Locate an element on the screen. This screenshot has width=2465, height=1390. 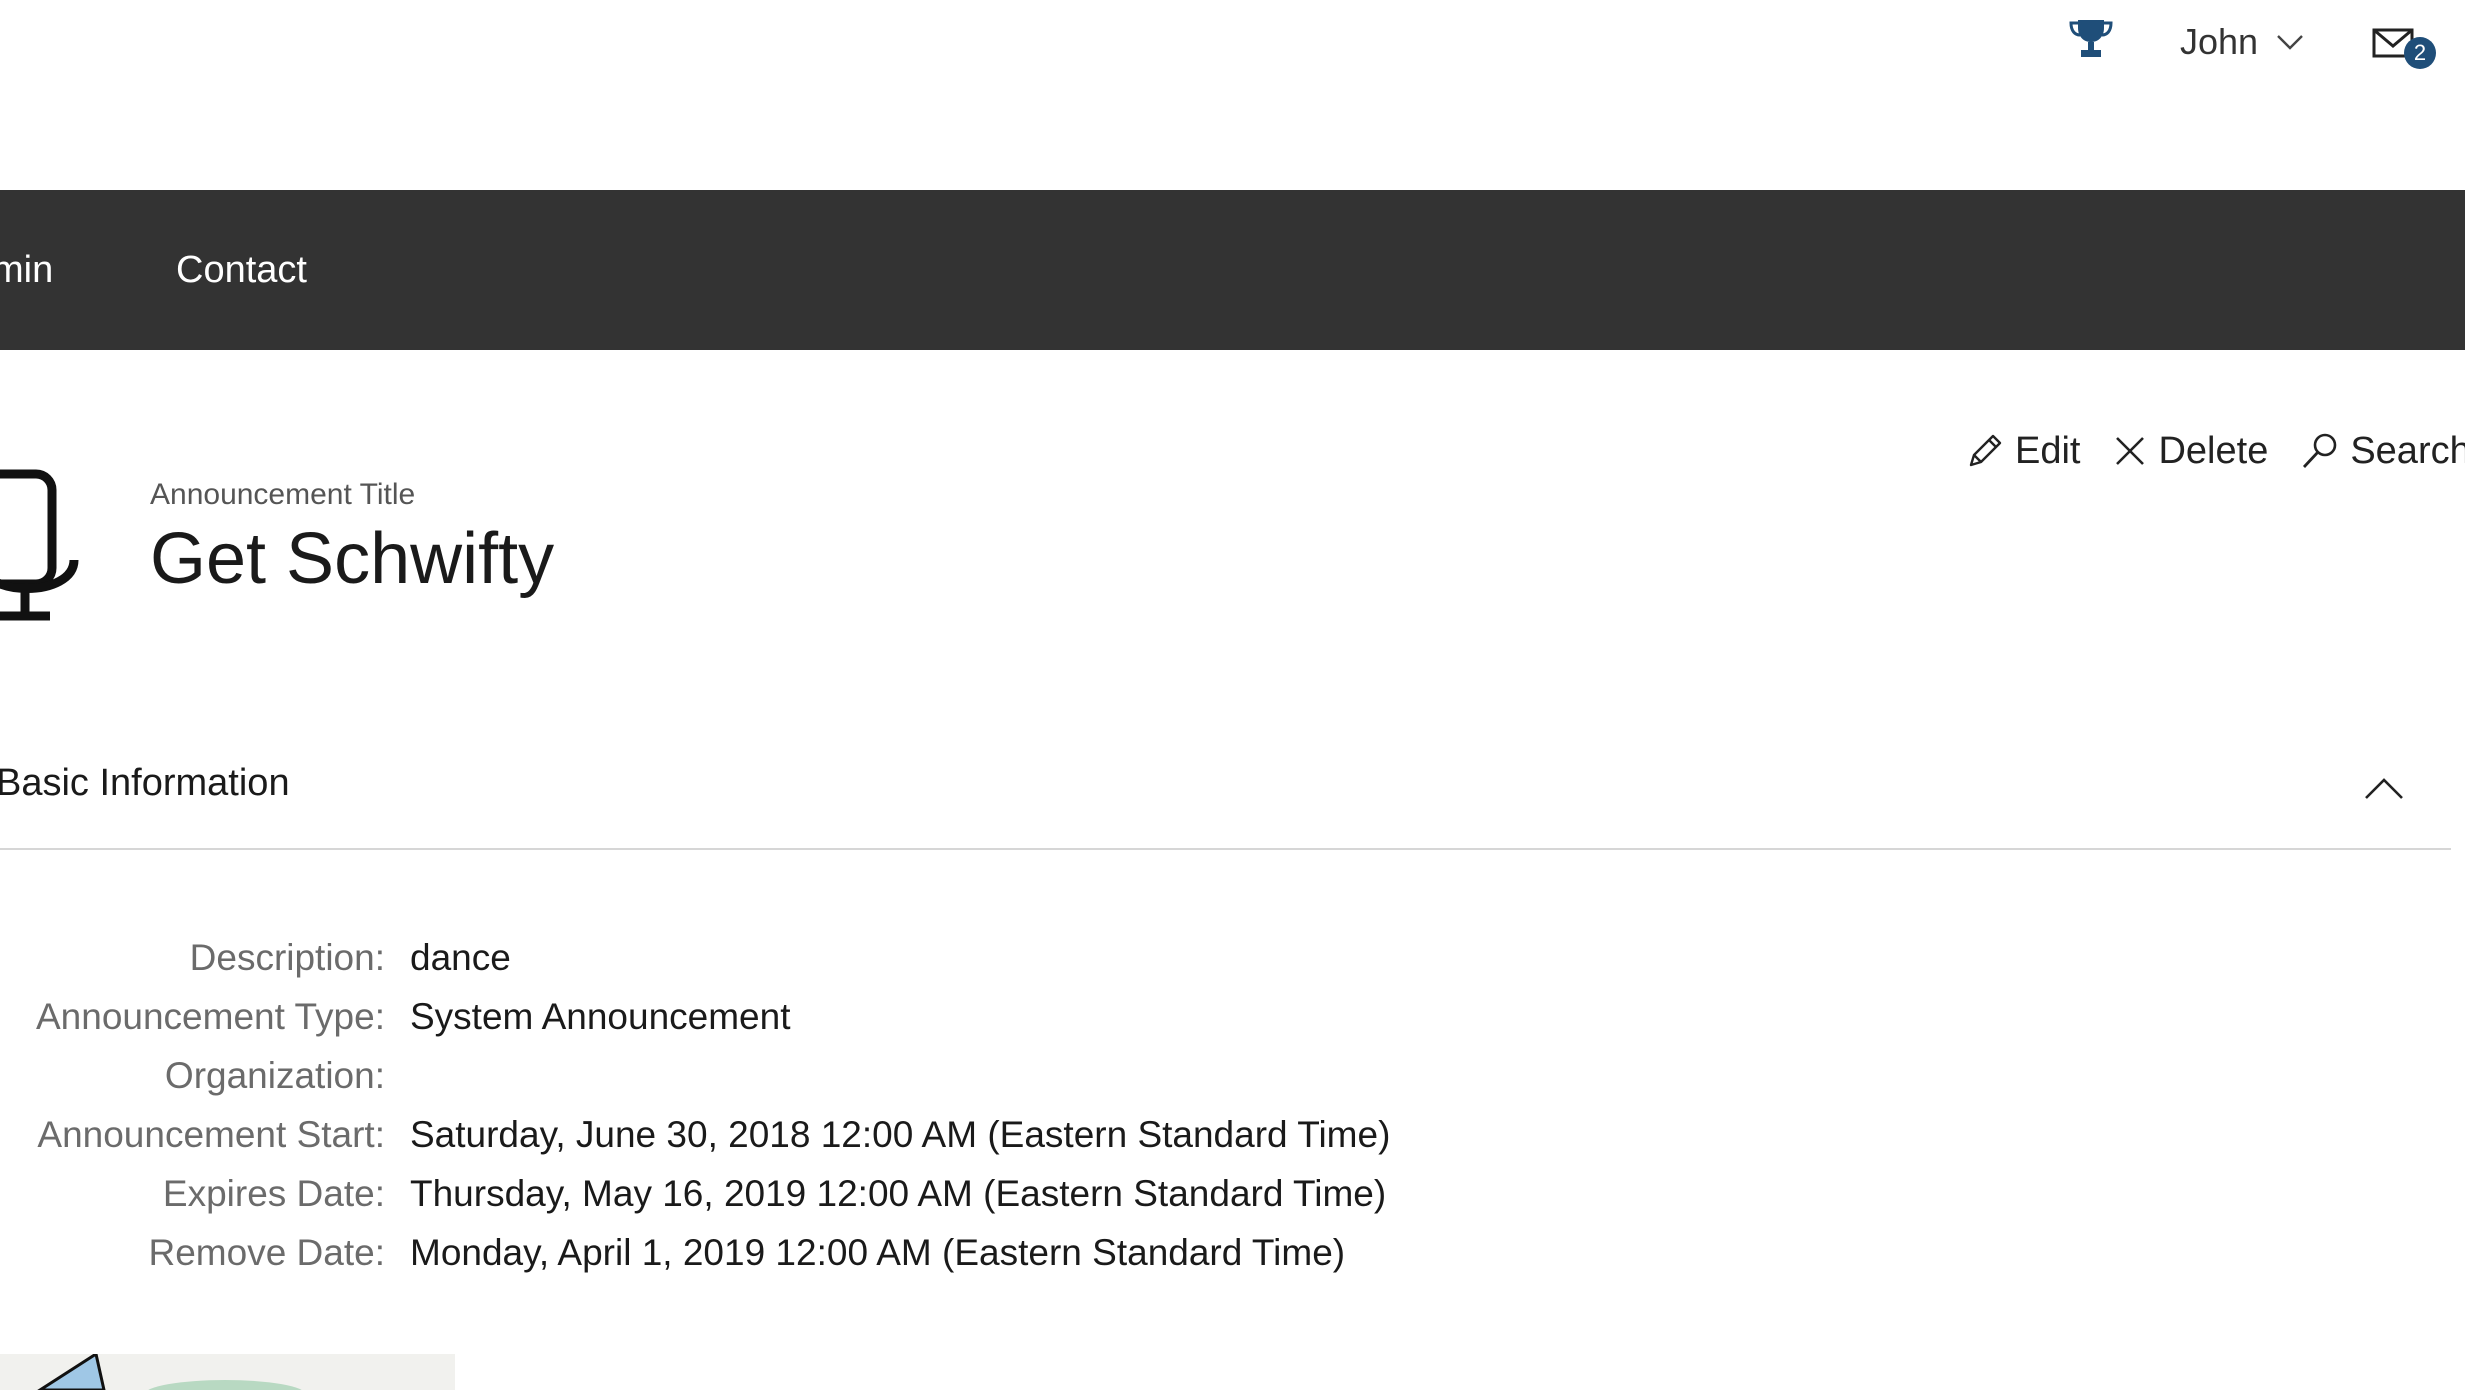
title-label: Announcement Title is located at coordinates (283, 494).